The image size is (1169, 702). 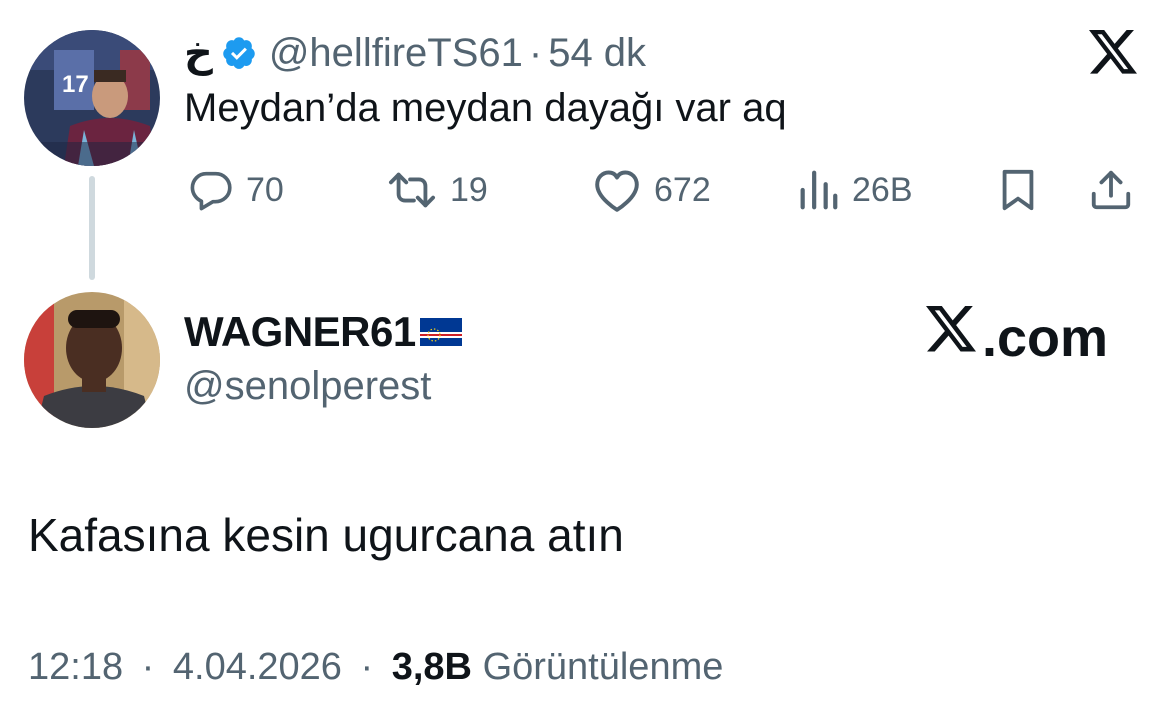 I want to click on quoted-display-name: خ, so click(x=198, y=53).